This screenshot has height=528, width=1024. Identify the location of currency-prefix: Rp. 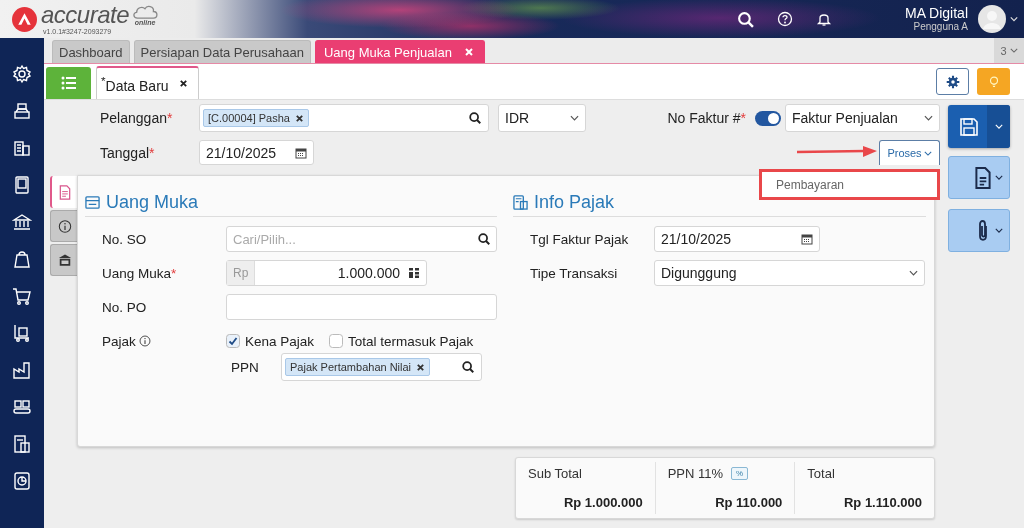
(241, 273).